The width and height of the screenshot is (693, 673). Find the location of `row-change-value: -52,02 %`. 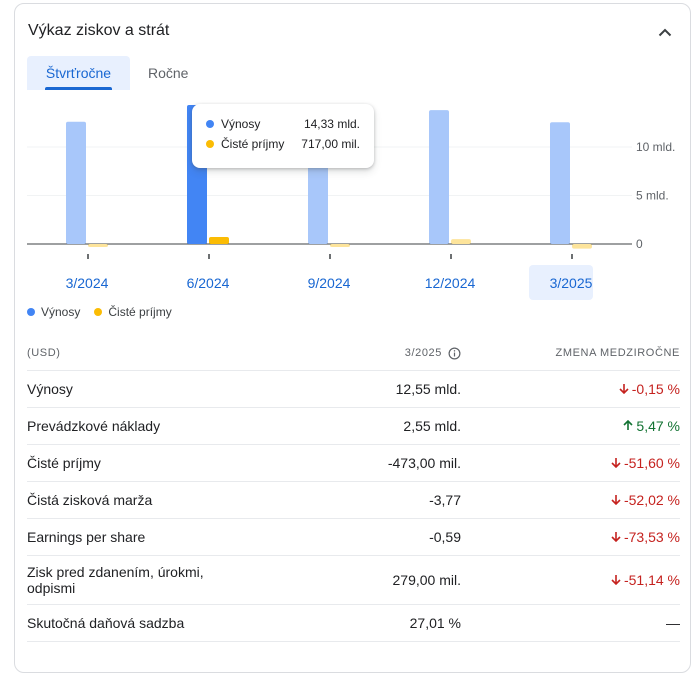

row-change-value: -52,02 % is located at coordinates (651, 499).